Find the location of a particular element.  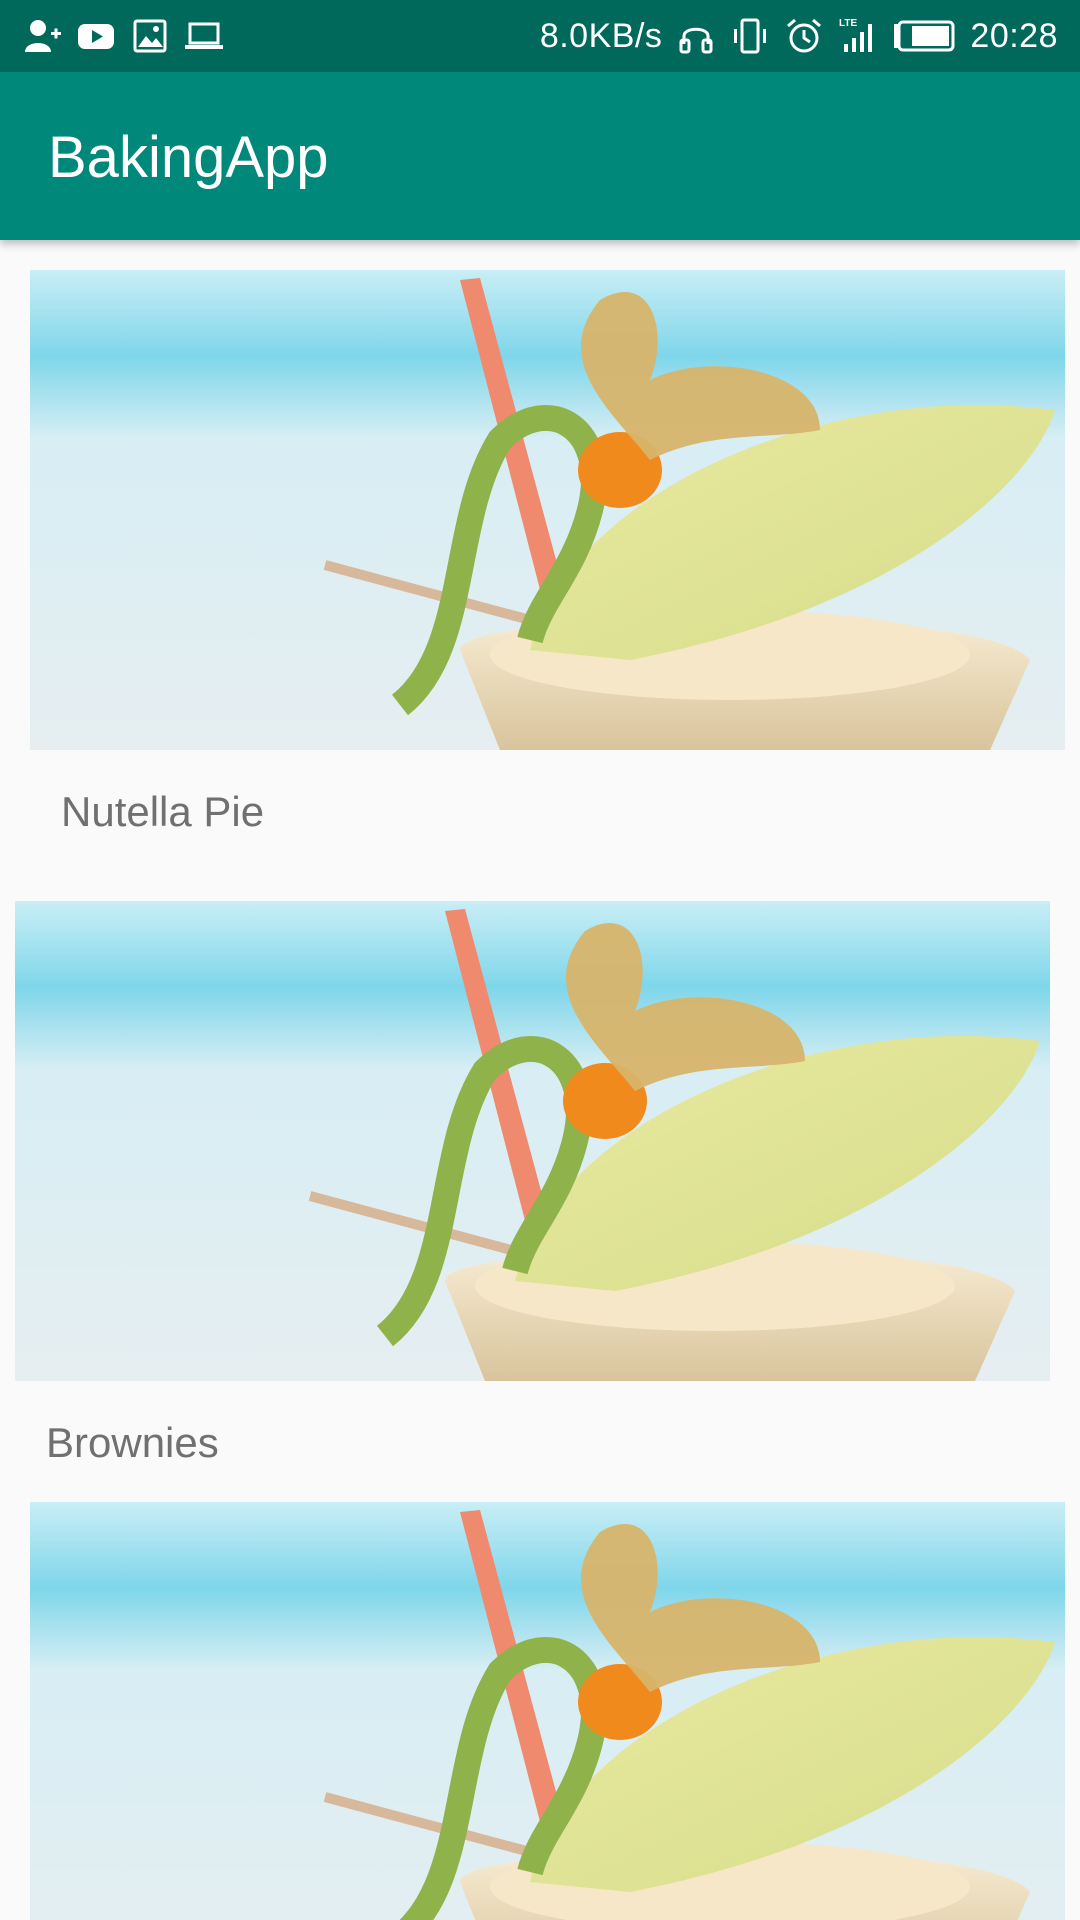

network-speed: 8.0KB/s is located at coordinates (601, 35).